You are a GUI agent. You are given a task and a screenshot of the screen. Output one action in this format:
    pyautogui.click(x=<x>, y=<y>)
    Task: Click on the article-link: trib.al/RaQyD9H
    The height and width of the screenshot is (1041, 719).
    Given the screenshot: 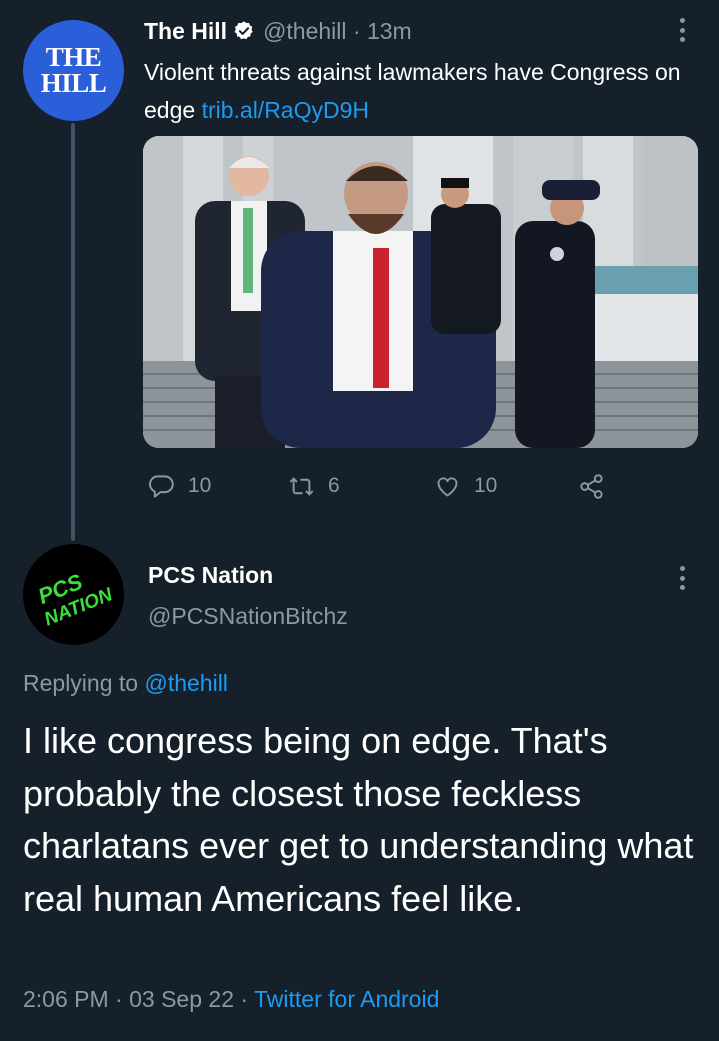 What is the action you would take?
    pyautogui.click(x=285, y=110)
    